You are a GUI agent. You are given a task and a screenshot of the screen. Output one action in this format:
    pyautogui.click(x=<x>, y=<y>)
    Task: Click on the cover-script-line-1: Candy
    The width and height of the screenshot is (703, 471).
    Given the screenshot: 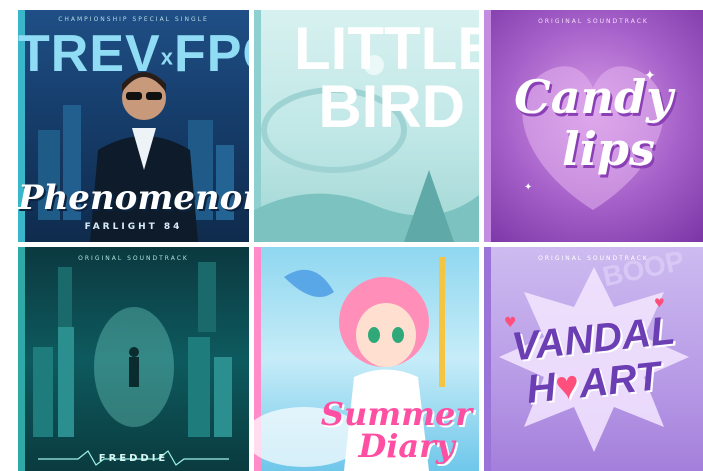 What is the action you would take?
    pyautogui.click(x=593, y=97)
    